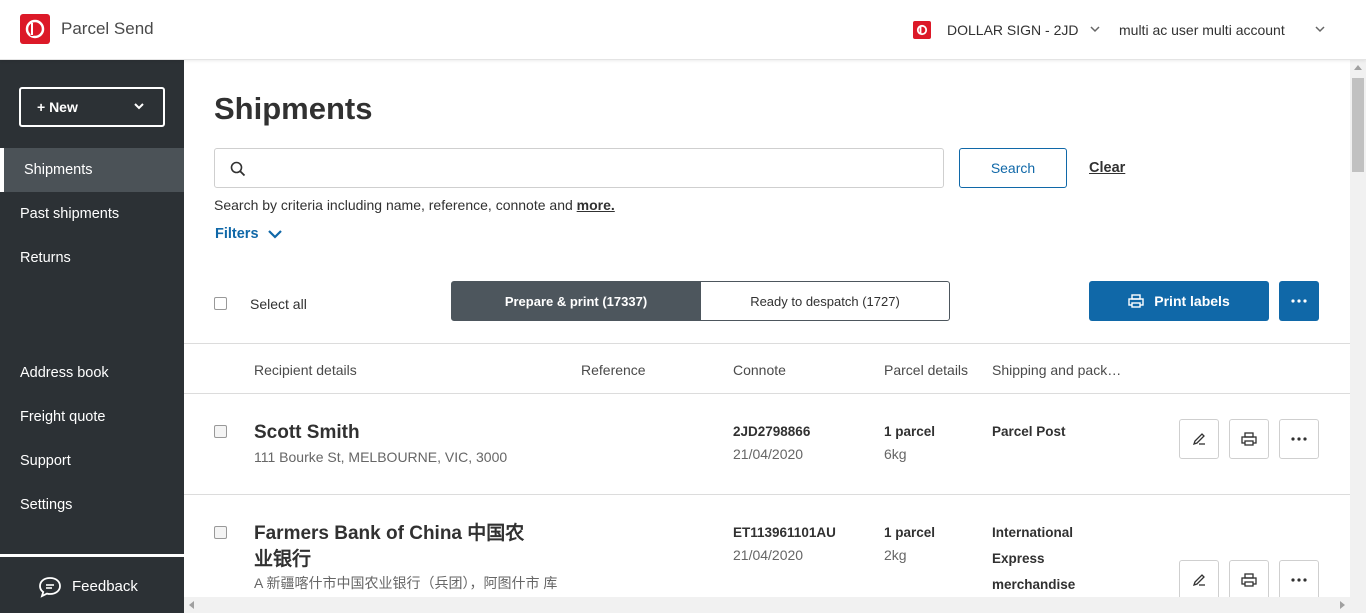 The height and width of the screenshot is (613, 1366). What do you see at coordinates (825, 301) in the screenshot?
I see `tab-ready-to-despatch: Ready to despatch (1727)` at bounding box center [825, 301].